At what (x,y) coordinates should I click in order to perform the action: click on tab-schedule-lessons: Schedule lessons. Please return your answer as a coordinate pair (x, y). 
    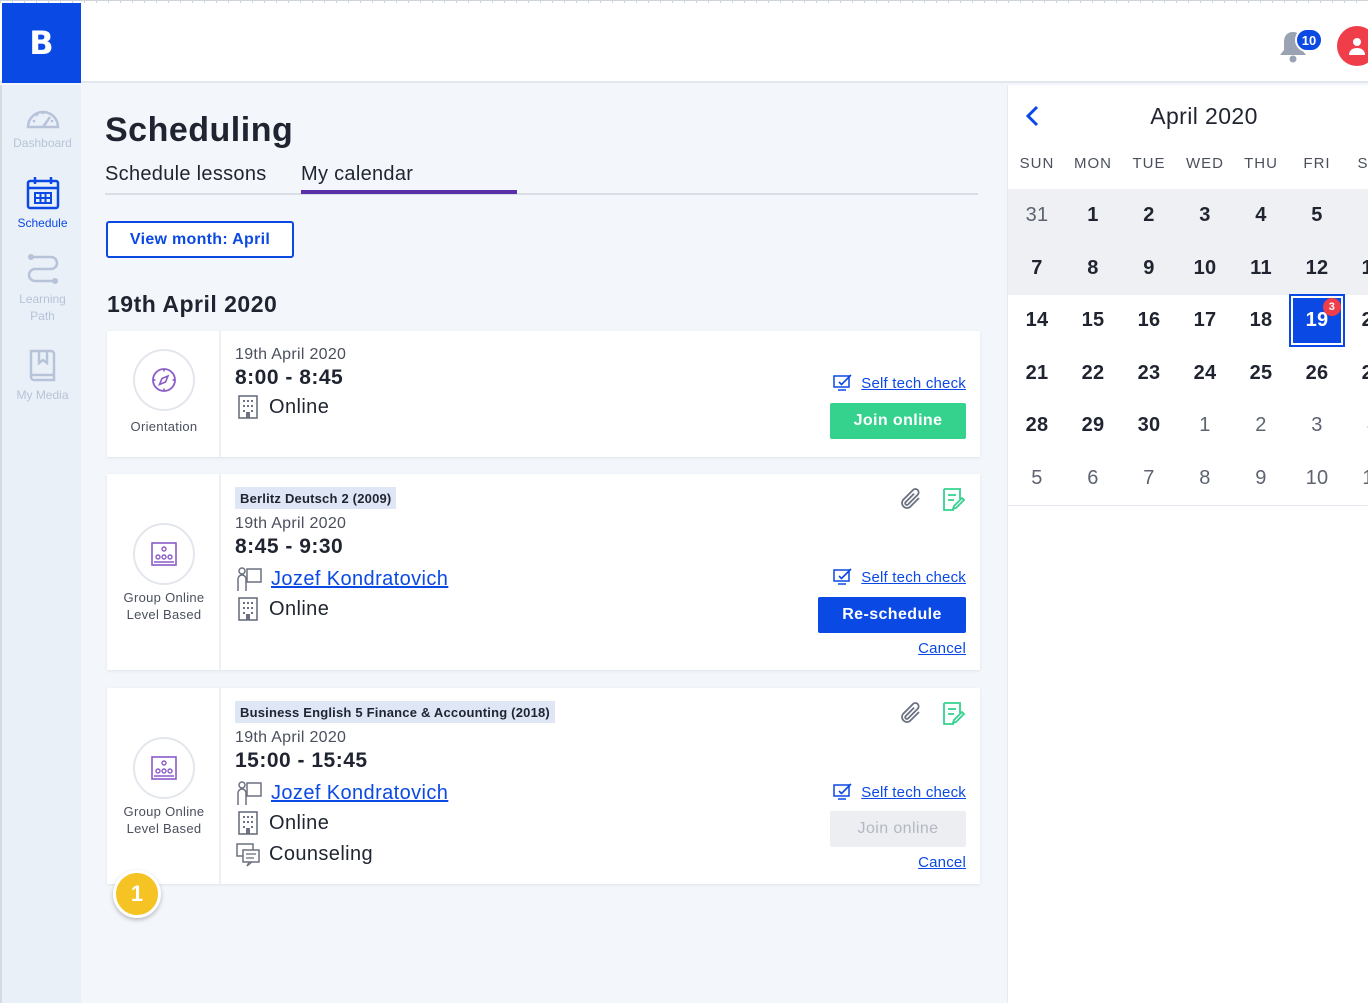
    Looking at the image, I should click on (186, 174).